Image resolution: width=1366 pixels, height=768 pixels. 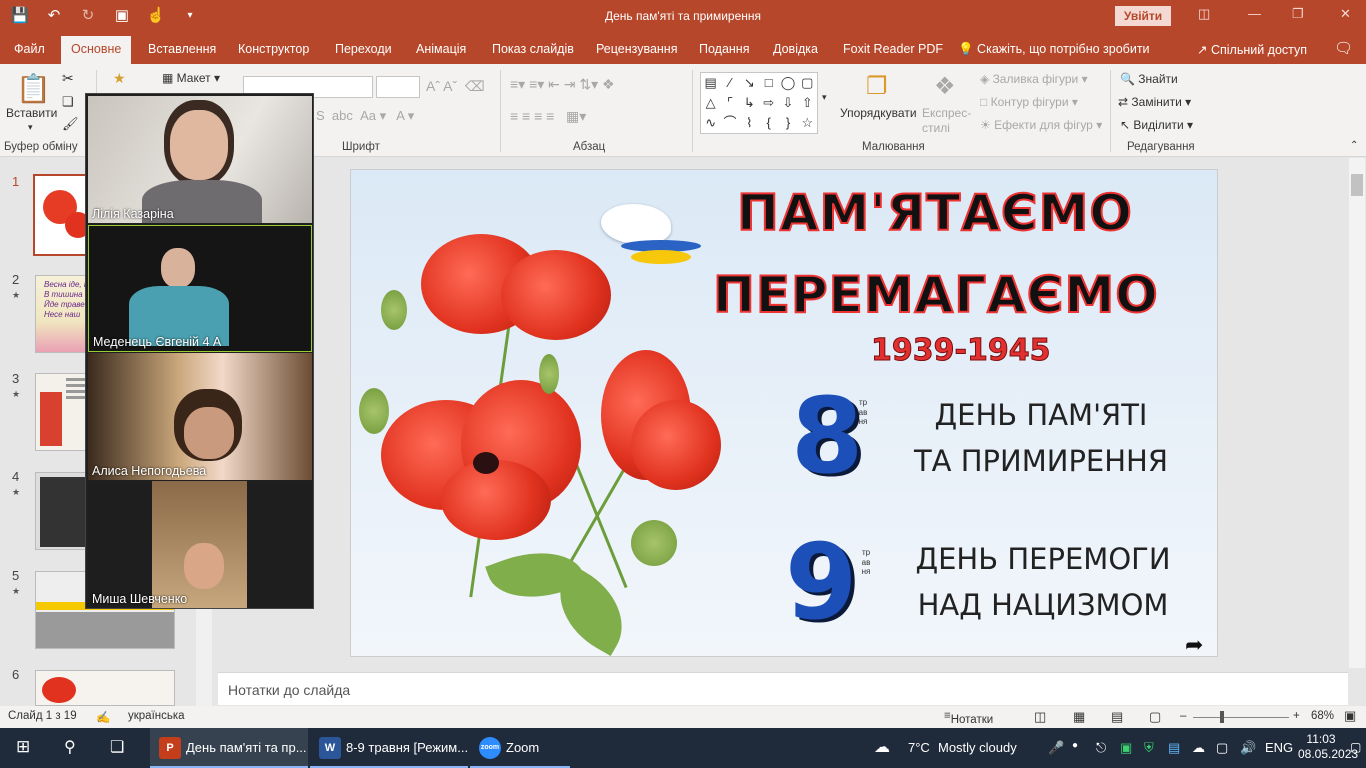 I want to click on font-format-icons: S abc Aa ▾ A ▾, so click(x=365, y=116).